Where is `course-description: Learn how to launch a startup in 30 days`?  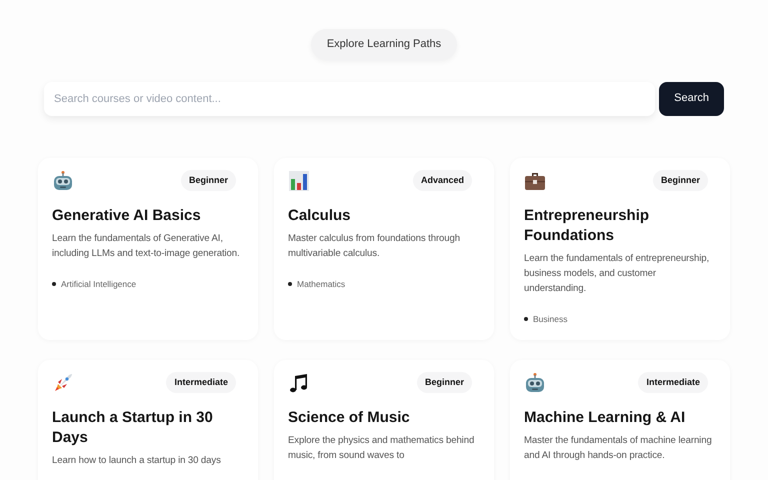
course-description: Learn how to launch a startup in 30 days is located at coordinates (137, 461).